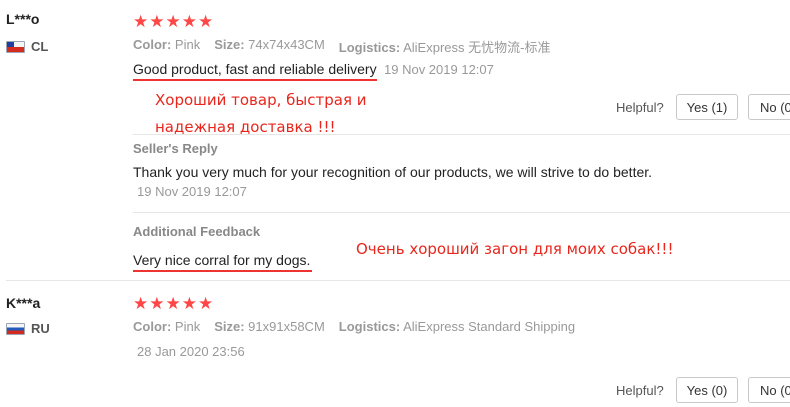 Image resolution: width=790 pixels, height=407 pixels. Describe the element at coordinates (175, 148) in the screenshot. I see `seller-reply-title: Seller's Reply` at that location.